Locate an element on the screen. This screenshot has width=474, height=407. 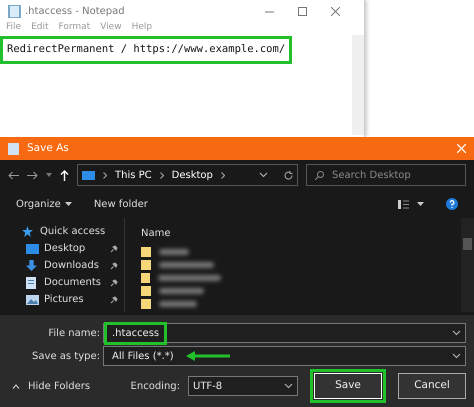
organize-button: Organize is located at coordinates (44, 204).